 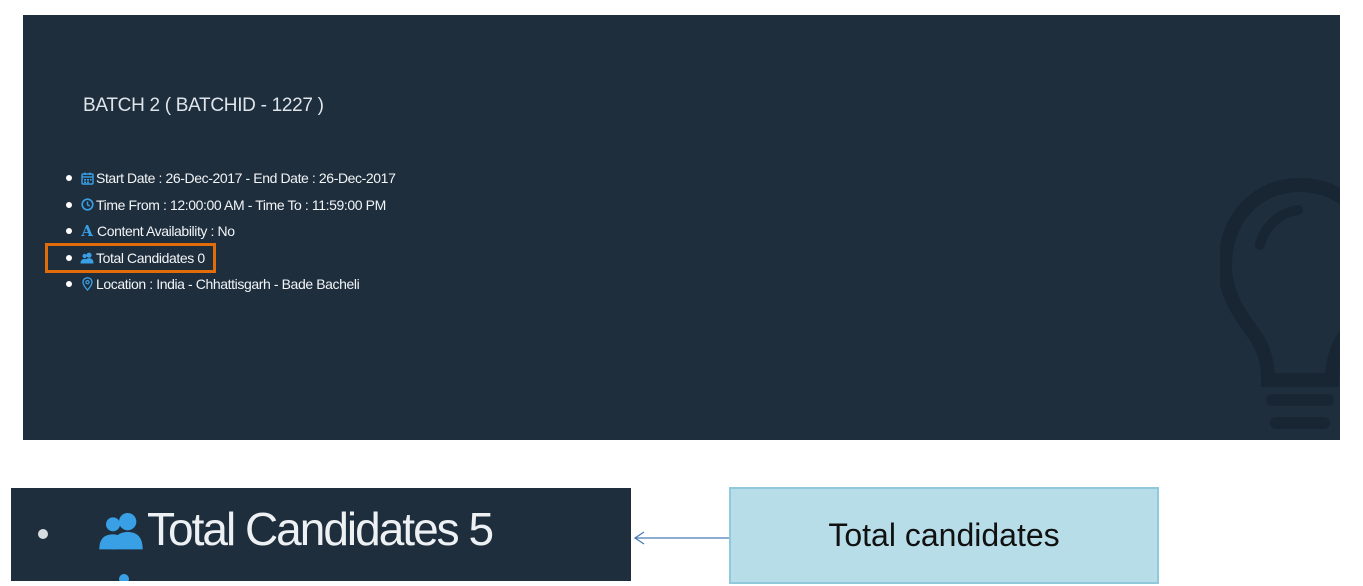 I want to click on zoomed-total-candidates-text: Total Candidates 5, so click(x=320, y=529).